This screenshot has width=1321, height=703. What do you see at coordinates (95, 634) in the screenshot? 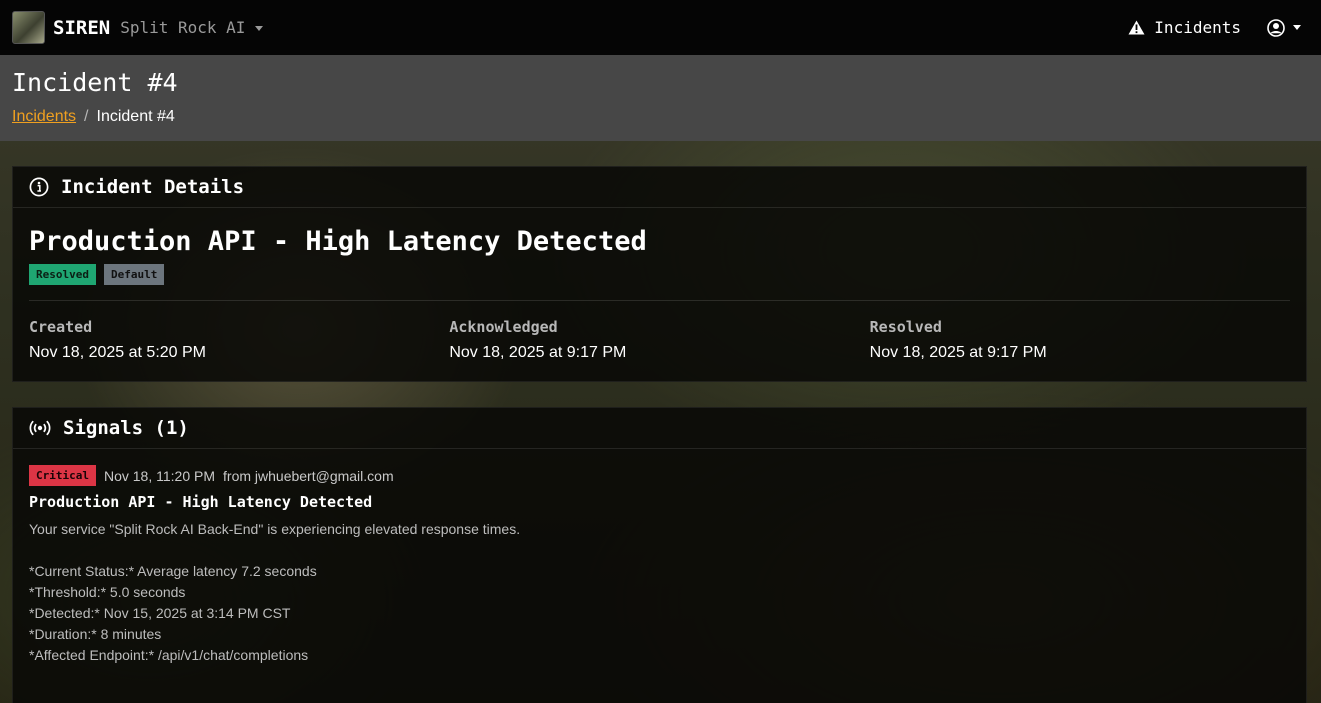
I see `signal-detail-line: *Duration:* 8 minutes` at bounding box center [95, 634].